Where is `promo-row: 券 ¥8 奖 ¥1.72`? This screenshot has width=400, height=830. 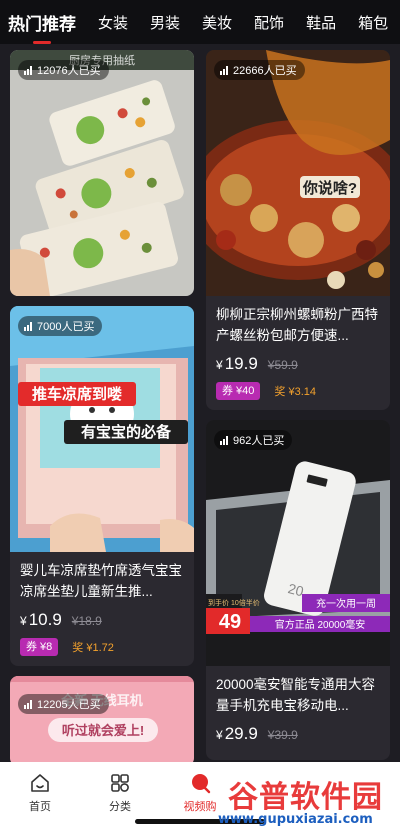 promo-row: 券 ¥8 奖 ¥1.72 is located at coordinates (102, 647).